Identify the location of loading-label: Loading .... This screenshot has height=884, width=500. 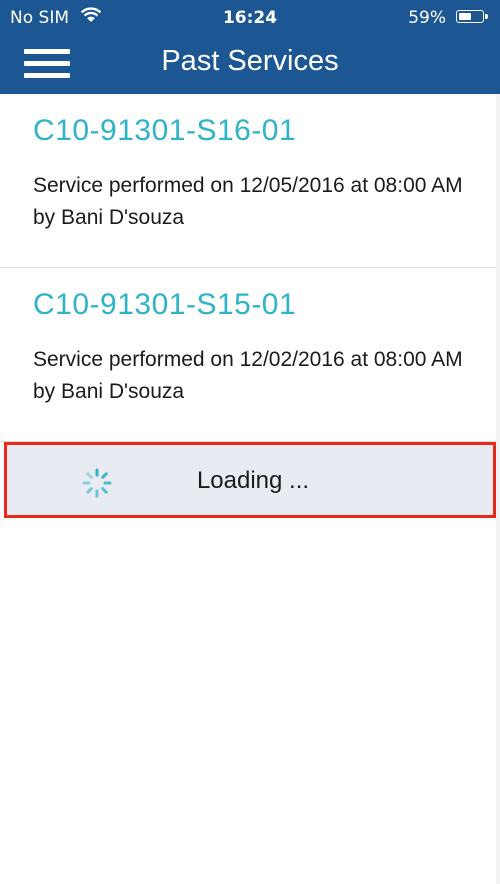
(253, 480).